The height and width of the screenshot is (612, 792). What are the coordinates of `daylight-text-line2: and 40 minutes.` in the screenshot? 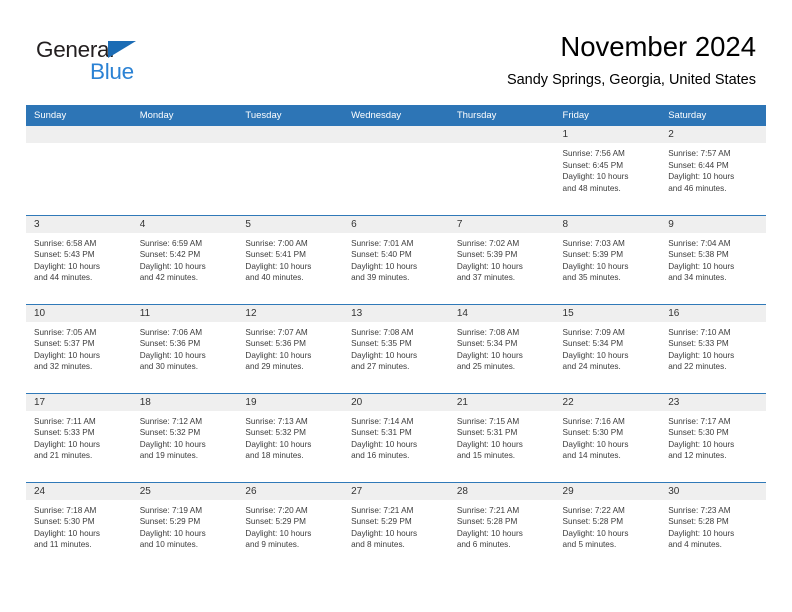 It's located at (274, 278).